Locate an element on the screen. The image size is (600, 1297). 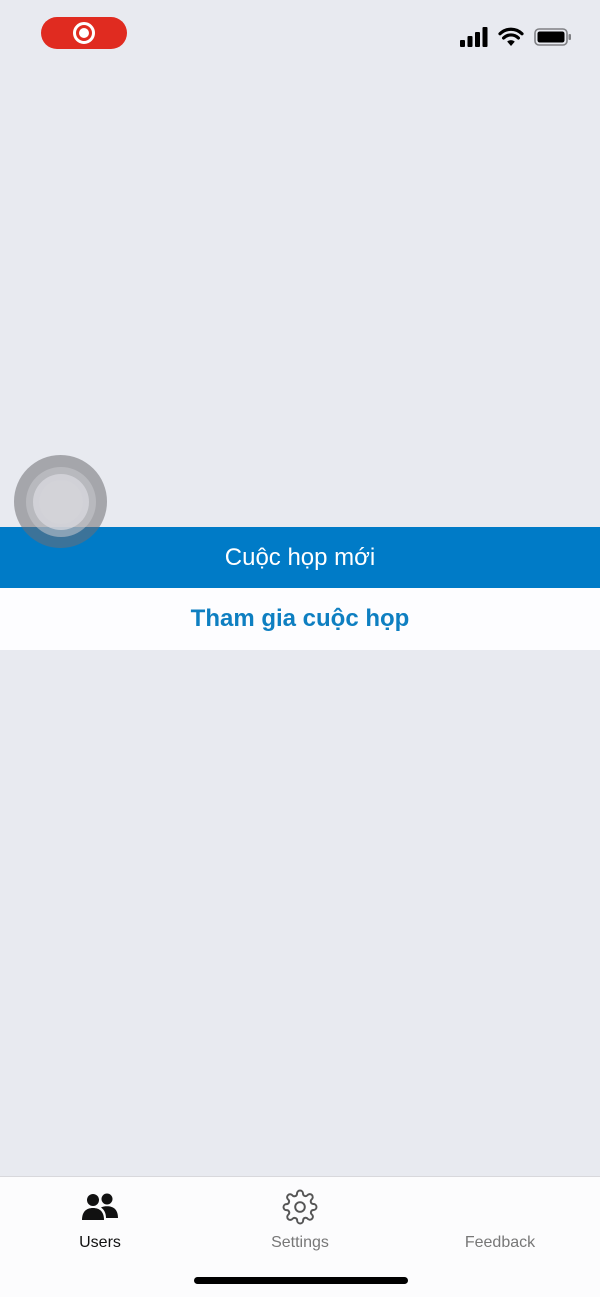
home-indicator is located at coordinates (301, 1280).